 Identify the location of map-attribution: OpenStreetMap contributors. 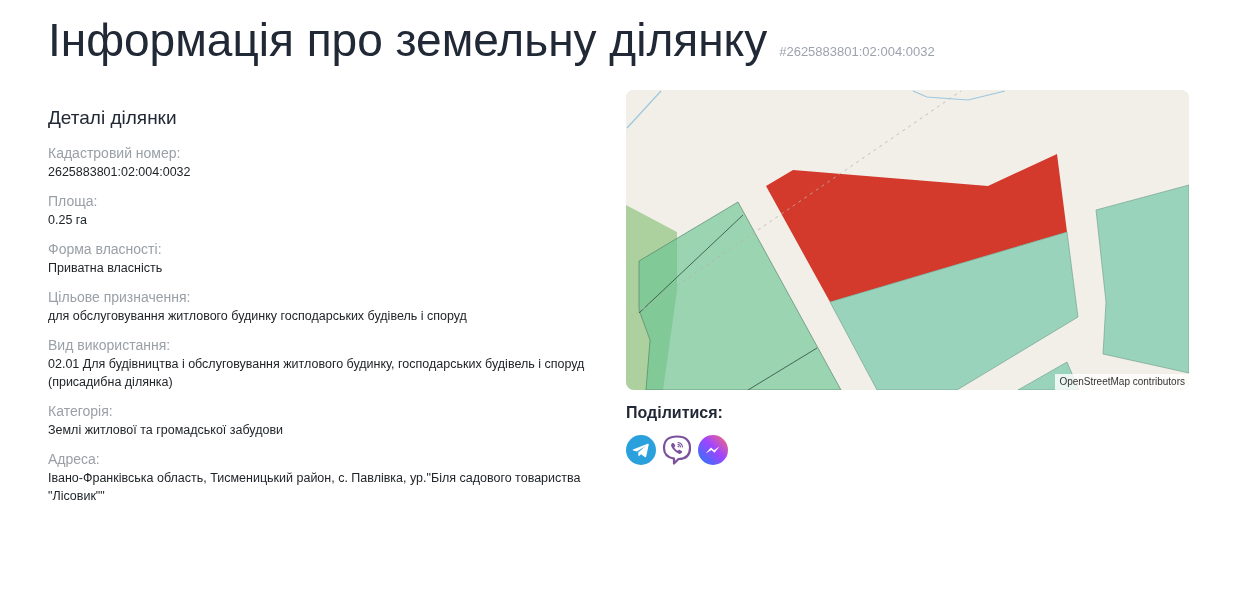
(1122, 382).